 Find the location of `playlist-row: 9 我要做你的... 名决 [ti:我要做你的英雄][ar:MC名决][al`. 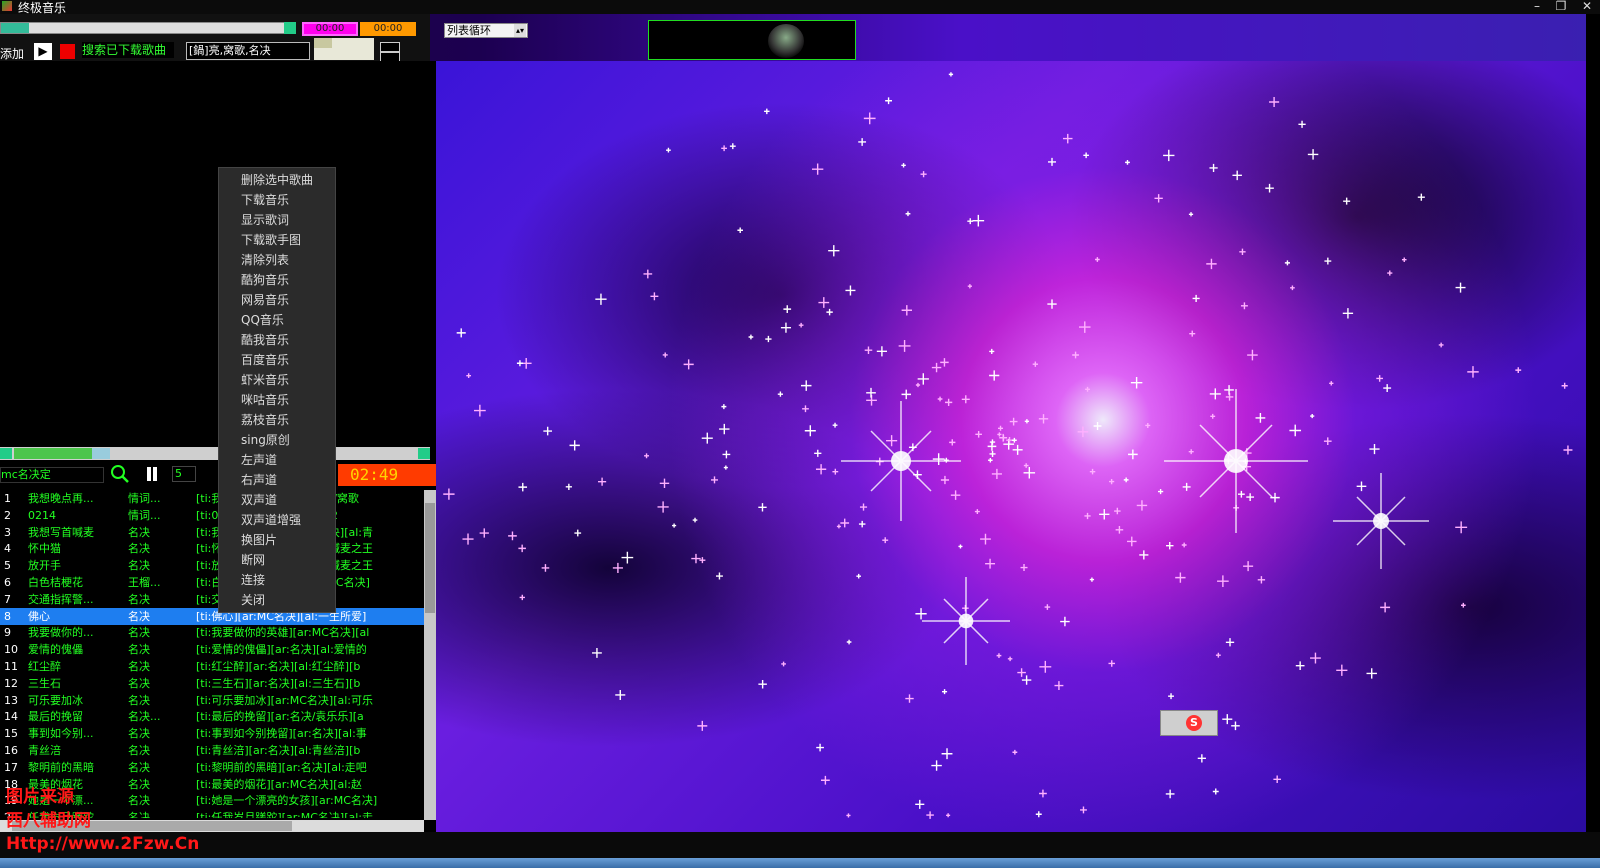

playlist-row: 9 我要做你的... 名决 [ti:我要做你的英雄][ar:MC名决][al is located at coordinates (212, 632).